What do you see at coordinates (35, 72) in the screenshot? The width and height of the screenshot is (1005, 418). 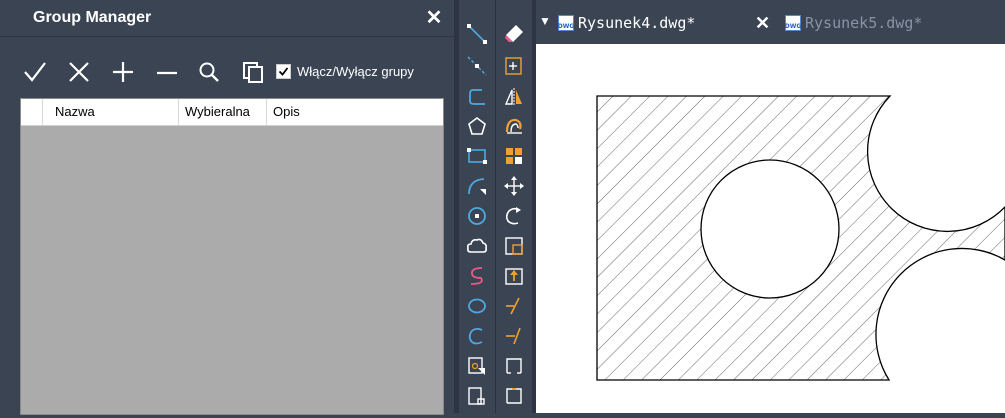 I see `confirm-icon` at bounding box center [35, 72].